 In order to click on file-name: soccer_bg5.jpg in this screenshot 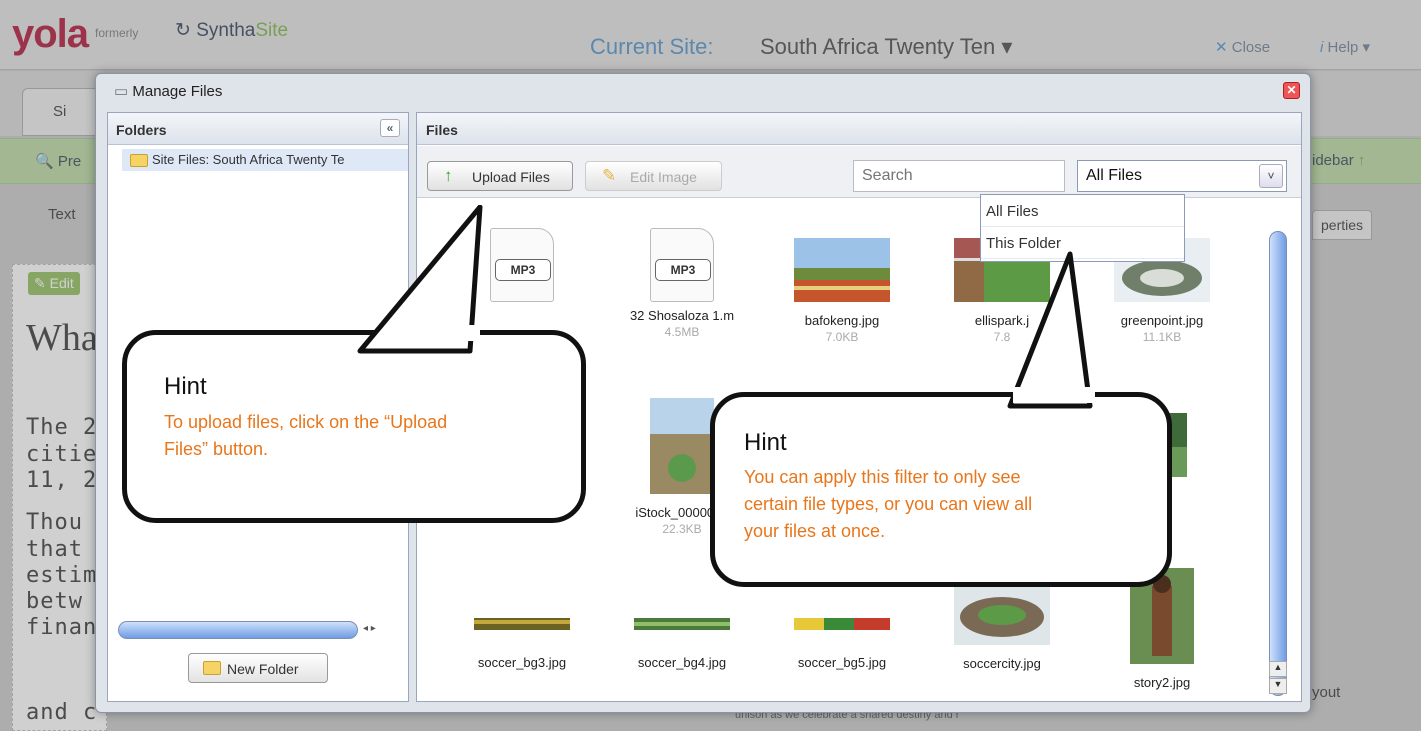, I will do `click(842, 662)`.